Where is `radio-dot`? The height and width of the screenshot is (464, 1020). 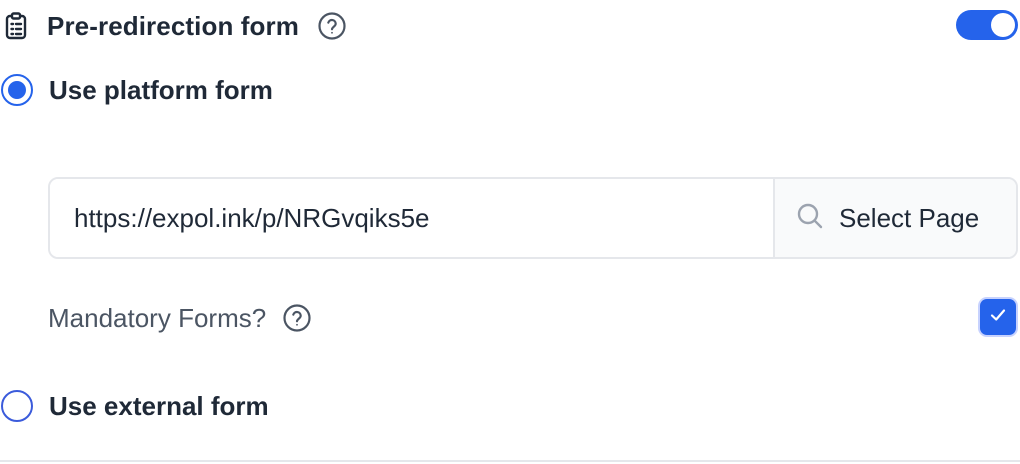
radio-dot is located at coordinates (17, 90).